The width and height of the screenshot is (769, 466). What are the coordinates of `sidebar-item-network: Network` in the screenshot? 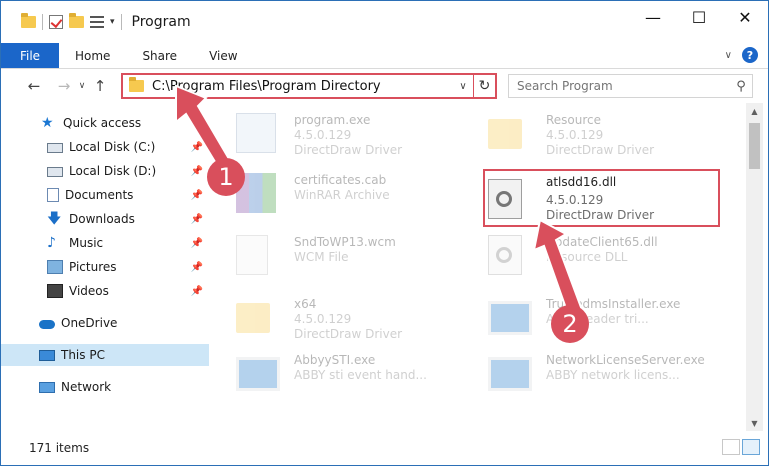 It's located at (105, 387).